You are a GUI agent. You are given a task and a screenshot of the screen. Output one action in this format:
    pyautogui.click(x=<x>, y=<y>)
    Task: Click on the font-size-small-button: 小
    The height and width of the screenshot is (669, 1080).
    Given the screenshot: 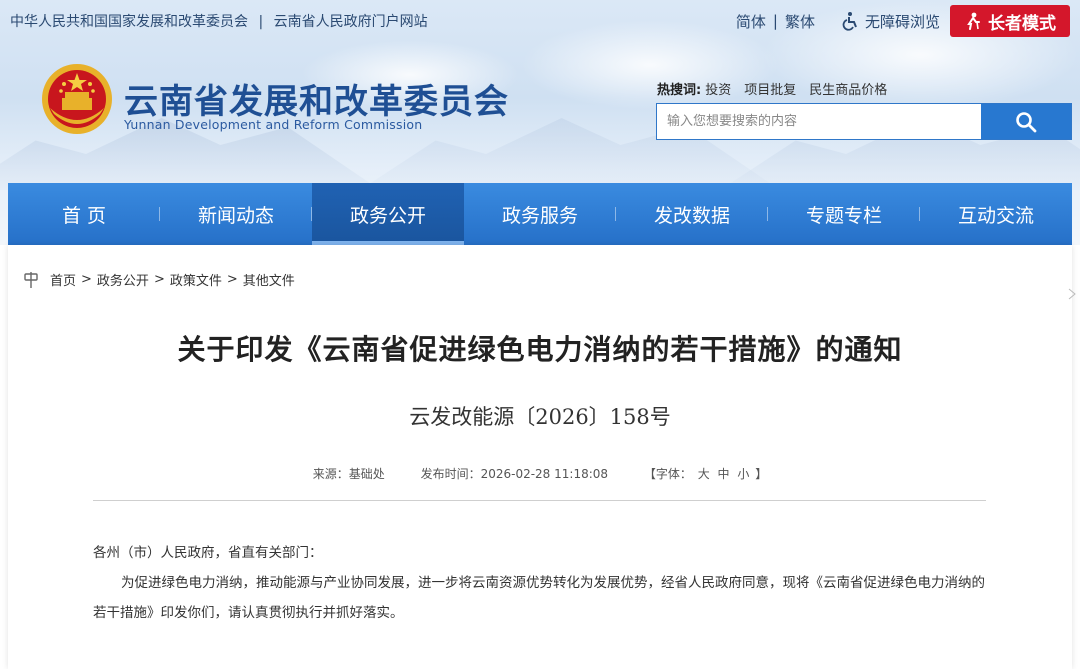 What is the action you would take?
    pyautogui.click(x=743, y=473)
    